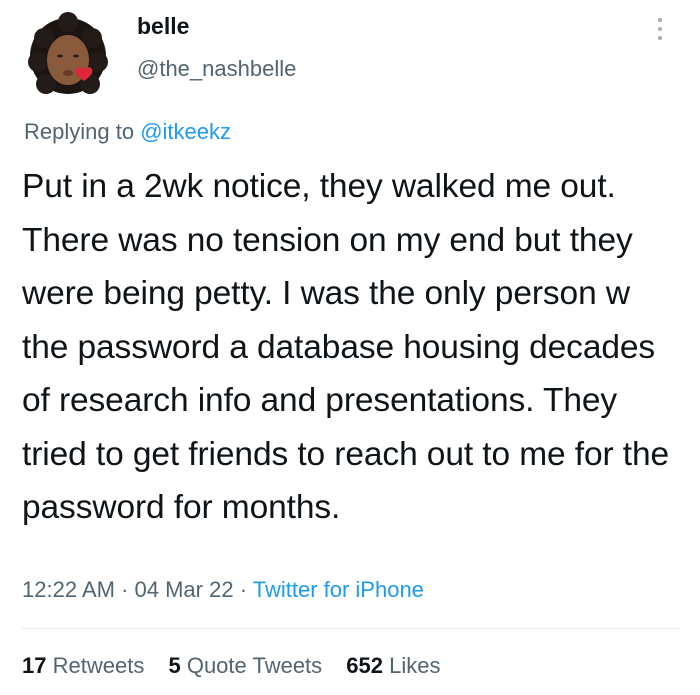 The width and height of the screenshot is (700, 695). I want to click on retweets-stat: 17 Retweets, so click(83, 665).